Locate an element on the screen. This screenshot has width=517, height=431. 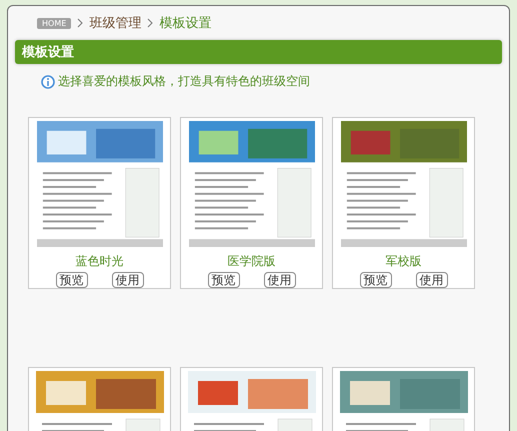
template-name: 军校版 is located at coordinates (404, 261).